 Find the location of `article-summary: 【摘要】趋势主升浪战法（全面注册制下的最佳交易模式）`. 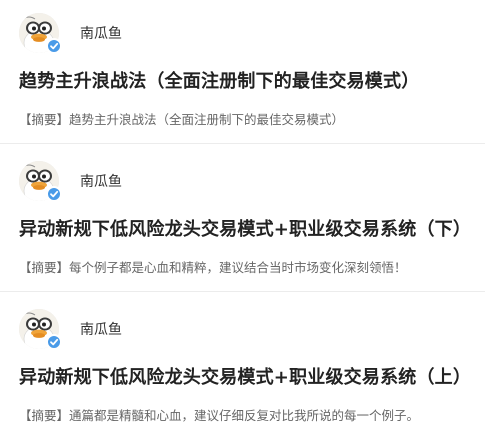

article-summary: 【摘要】趋势主升浪战法（全面注册制下的最佳交易模式） is located at coordinates (181, 120).